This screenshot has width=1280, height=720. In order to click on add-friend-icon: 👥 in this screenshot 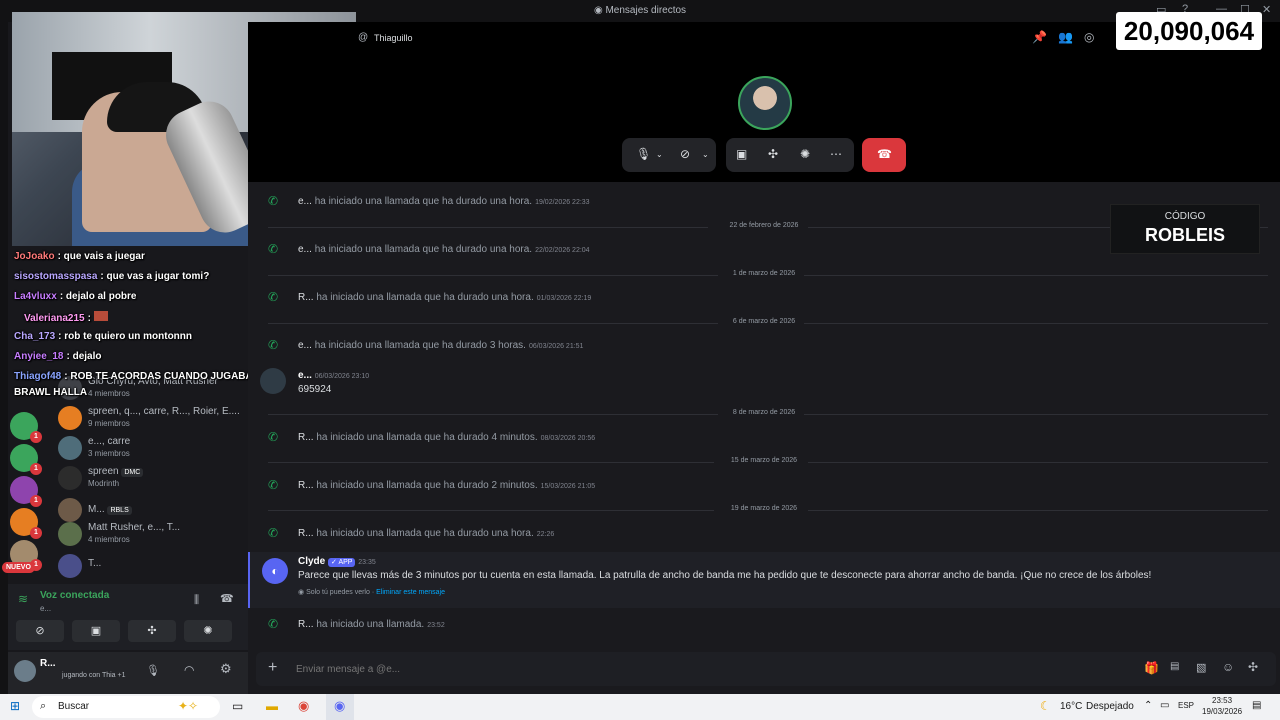, I will do `click(1065, 37)`.